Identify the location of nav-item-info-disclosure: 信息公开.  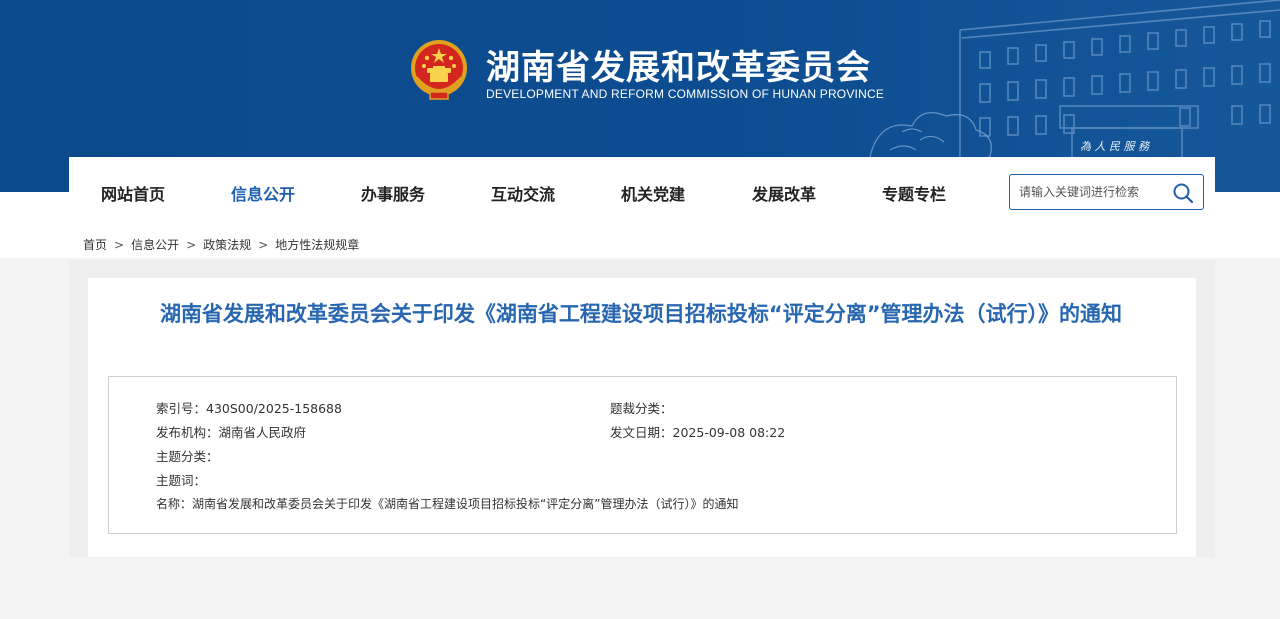
(263, 193).